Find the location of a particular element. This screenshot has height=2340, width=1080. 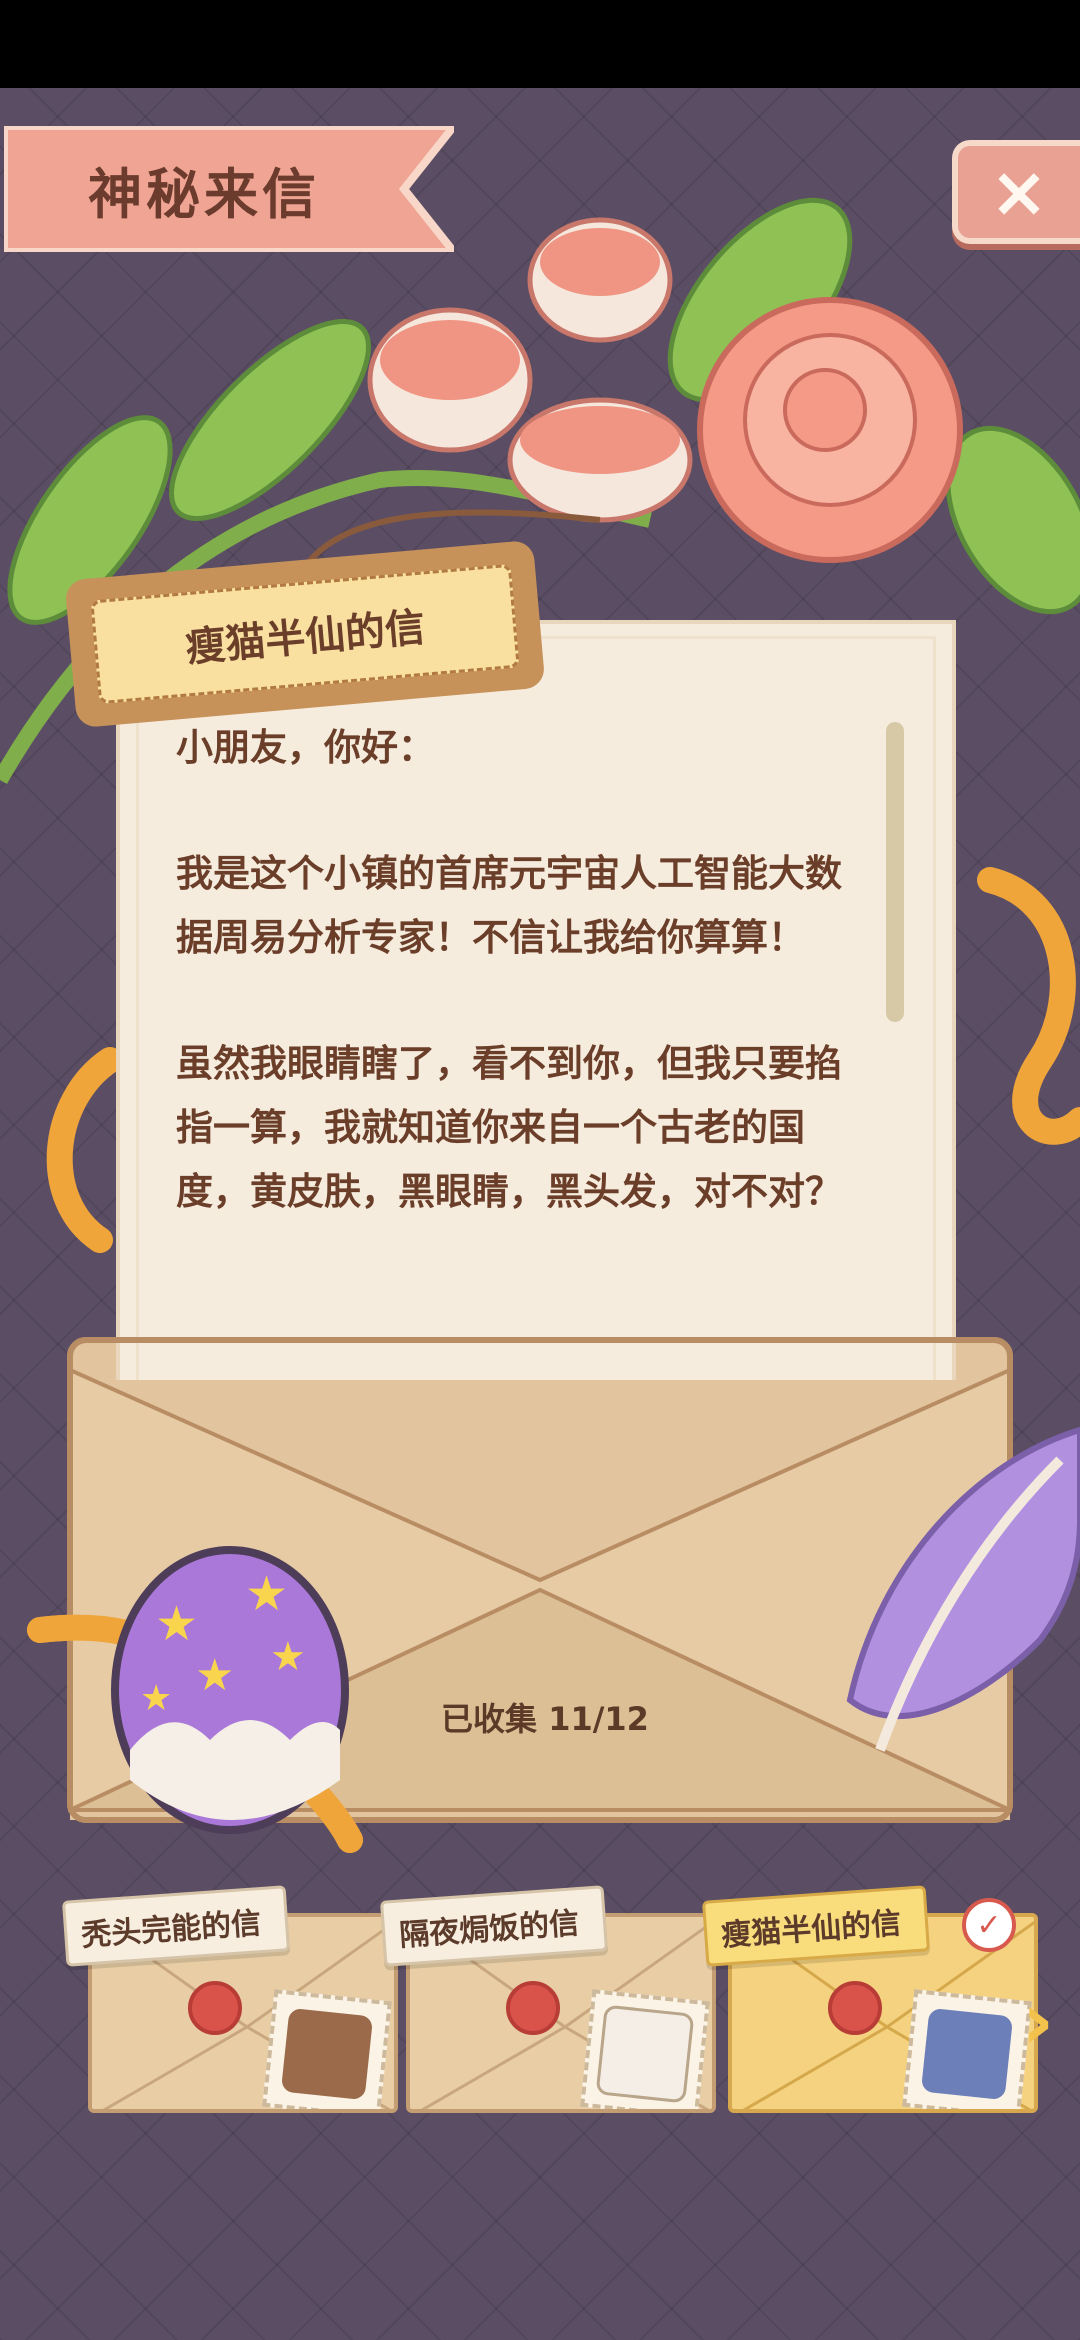

white-bird-icon is located at coordinates (645, 2049).